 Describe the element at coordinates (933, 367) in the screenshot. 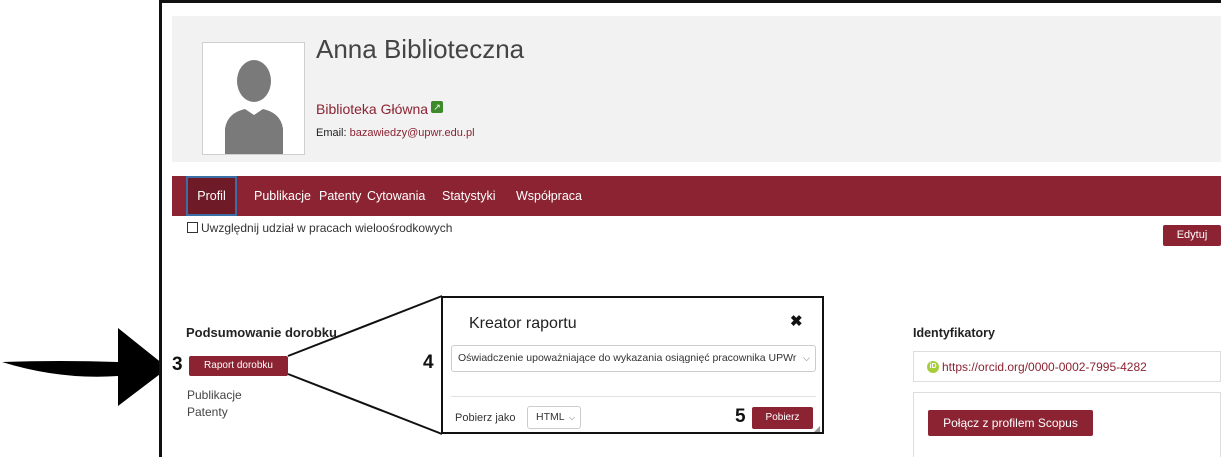

I see `orcid-icon: iD` at that location.